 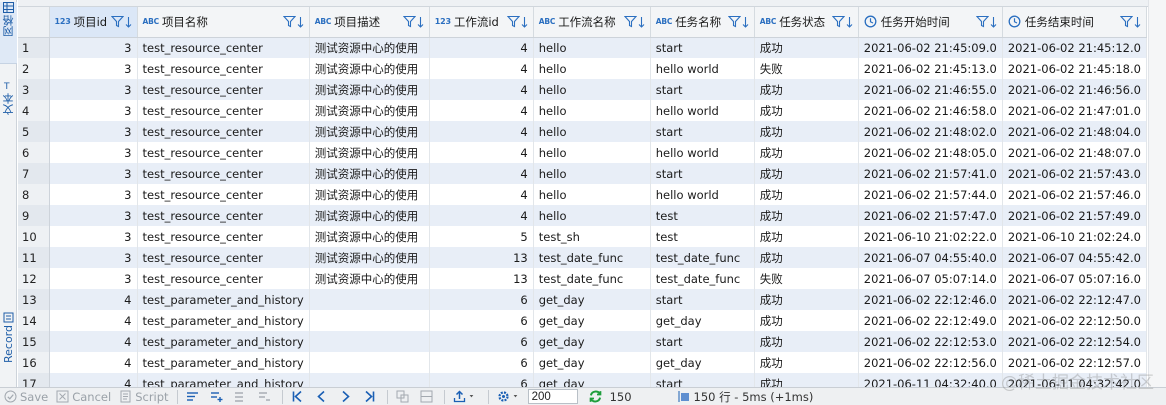 I want to click on row-number: 3, so click(x=34, y=89).